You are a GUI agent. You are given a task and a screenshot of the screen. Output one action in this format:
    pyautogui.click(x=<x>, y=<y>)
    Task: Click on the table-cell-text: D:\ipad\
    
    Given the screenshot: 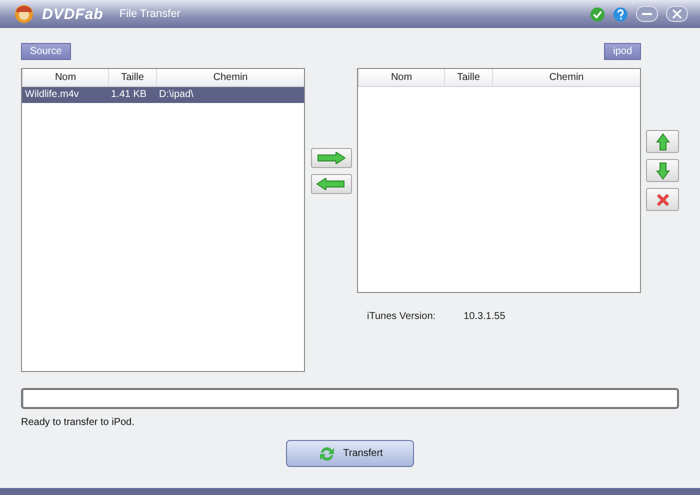 What is the action you would take?
    pyautogui.click(x=176, y=95)
    